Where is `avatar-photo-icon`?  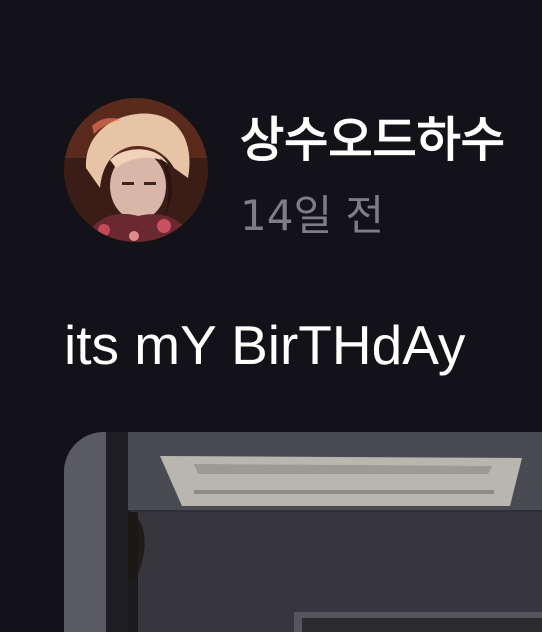
avatar-photo-icon is located at coordinates (136, 170).